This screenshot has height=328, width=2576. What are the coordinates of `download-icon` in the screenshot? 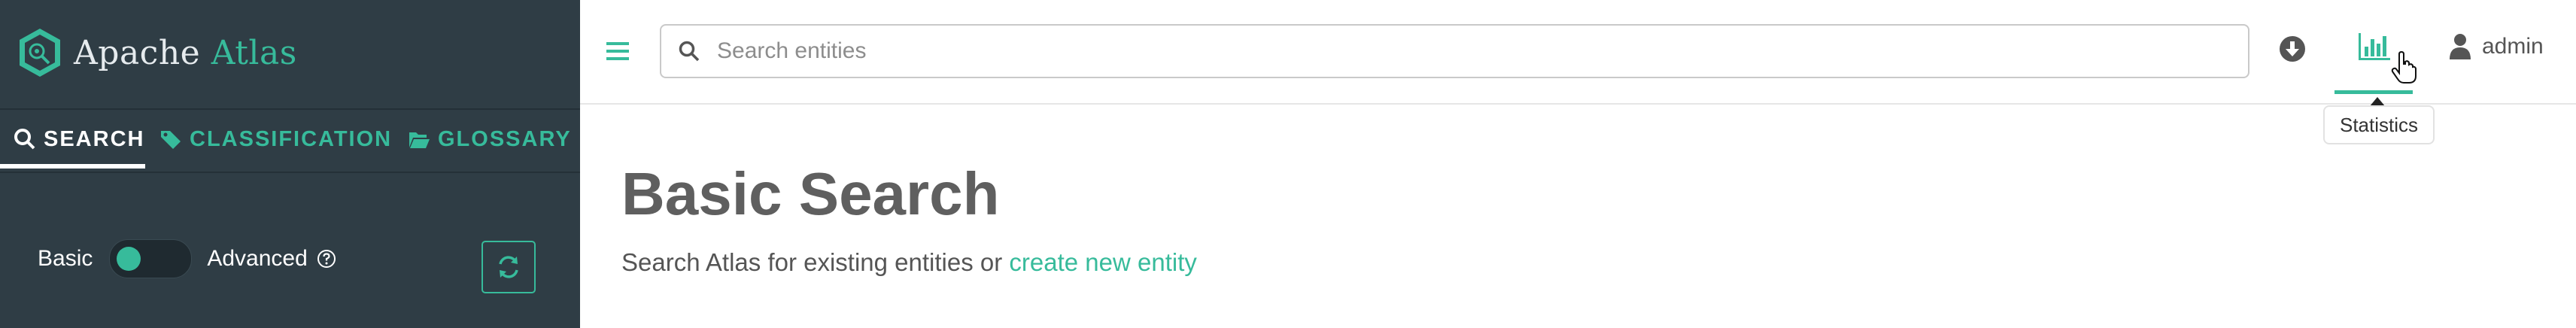 It's located at (2293, 49).